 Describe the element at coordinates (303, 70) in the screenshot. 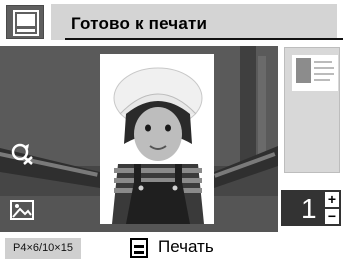

I see `thumbnail-photo` at that location.